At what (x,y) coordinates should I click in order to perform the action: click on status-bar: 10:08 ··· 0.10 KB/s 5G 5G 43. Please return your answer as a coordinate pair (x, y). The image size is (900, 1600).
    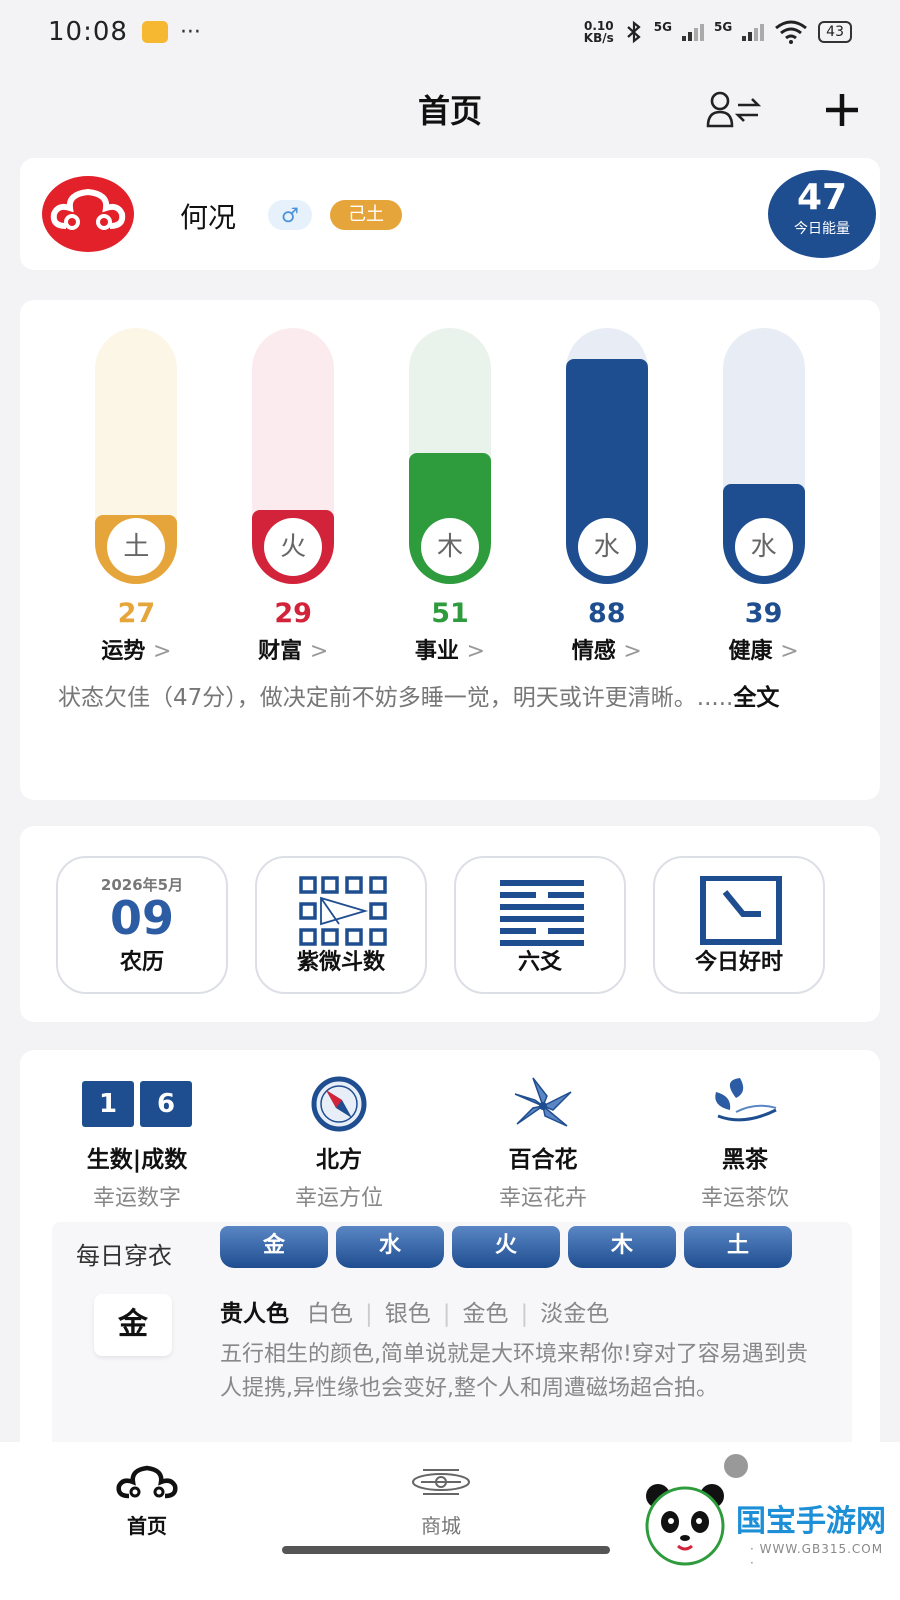
    Looking at the image, I should click on (450, 32).